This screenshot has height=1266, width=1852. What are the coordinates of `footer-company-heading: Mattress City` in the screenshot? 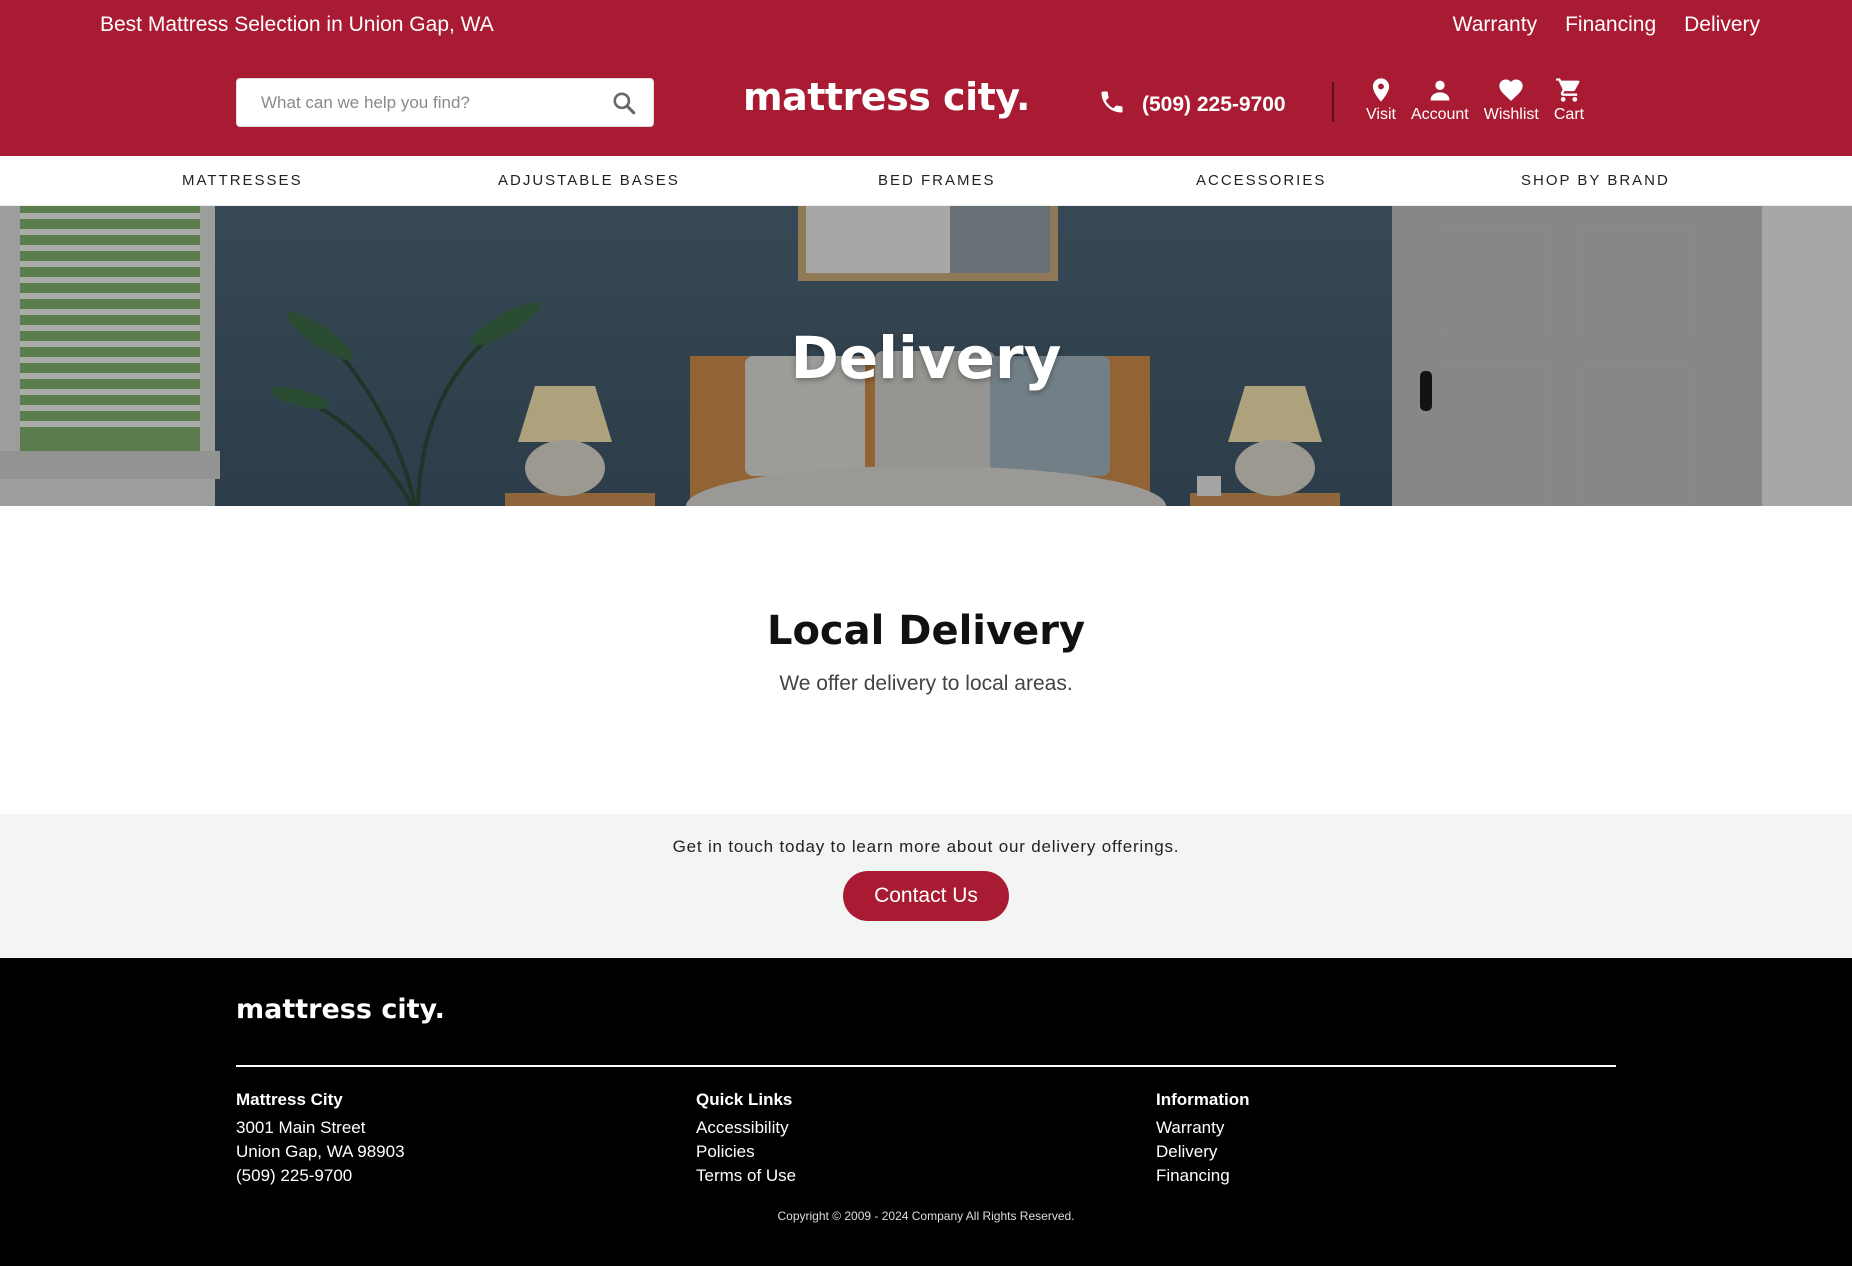 It's located at (289, 1099).